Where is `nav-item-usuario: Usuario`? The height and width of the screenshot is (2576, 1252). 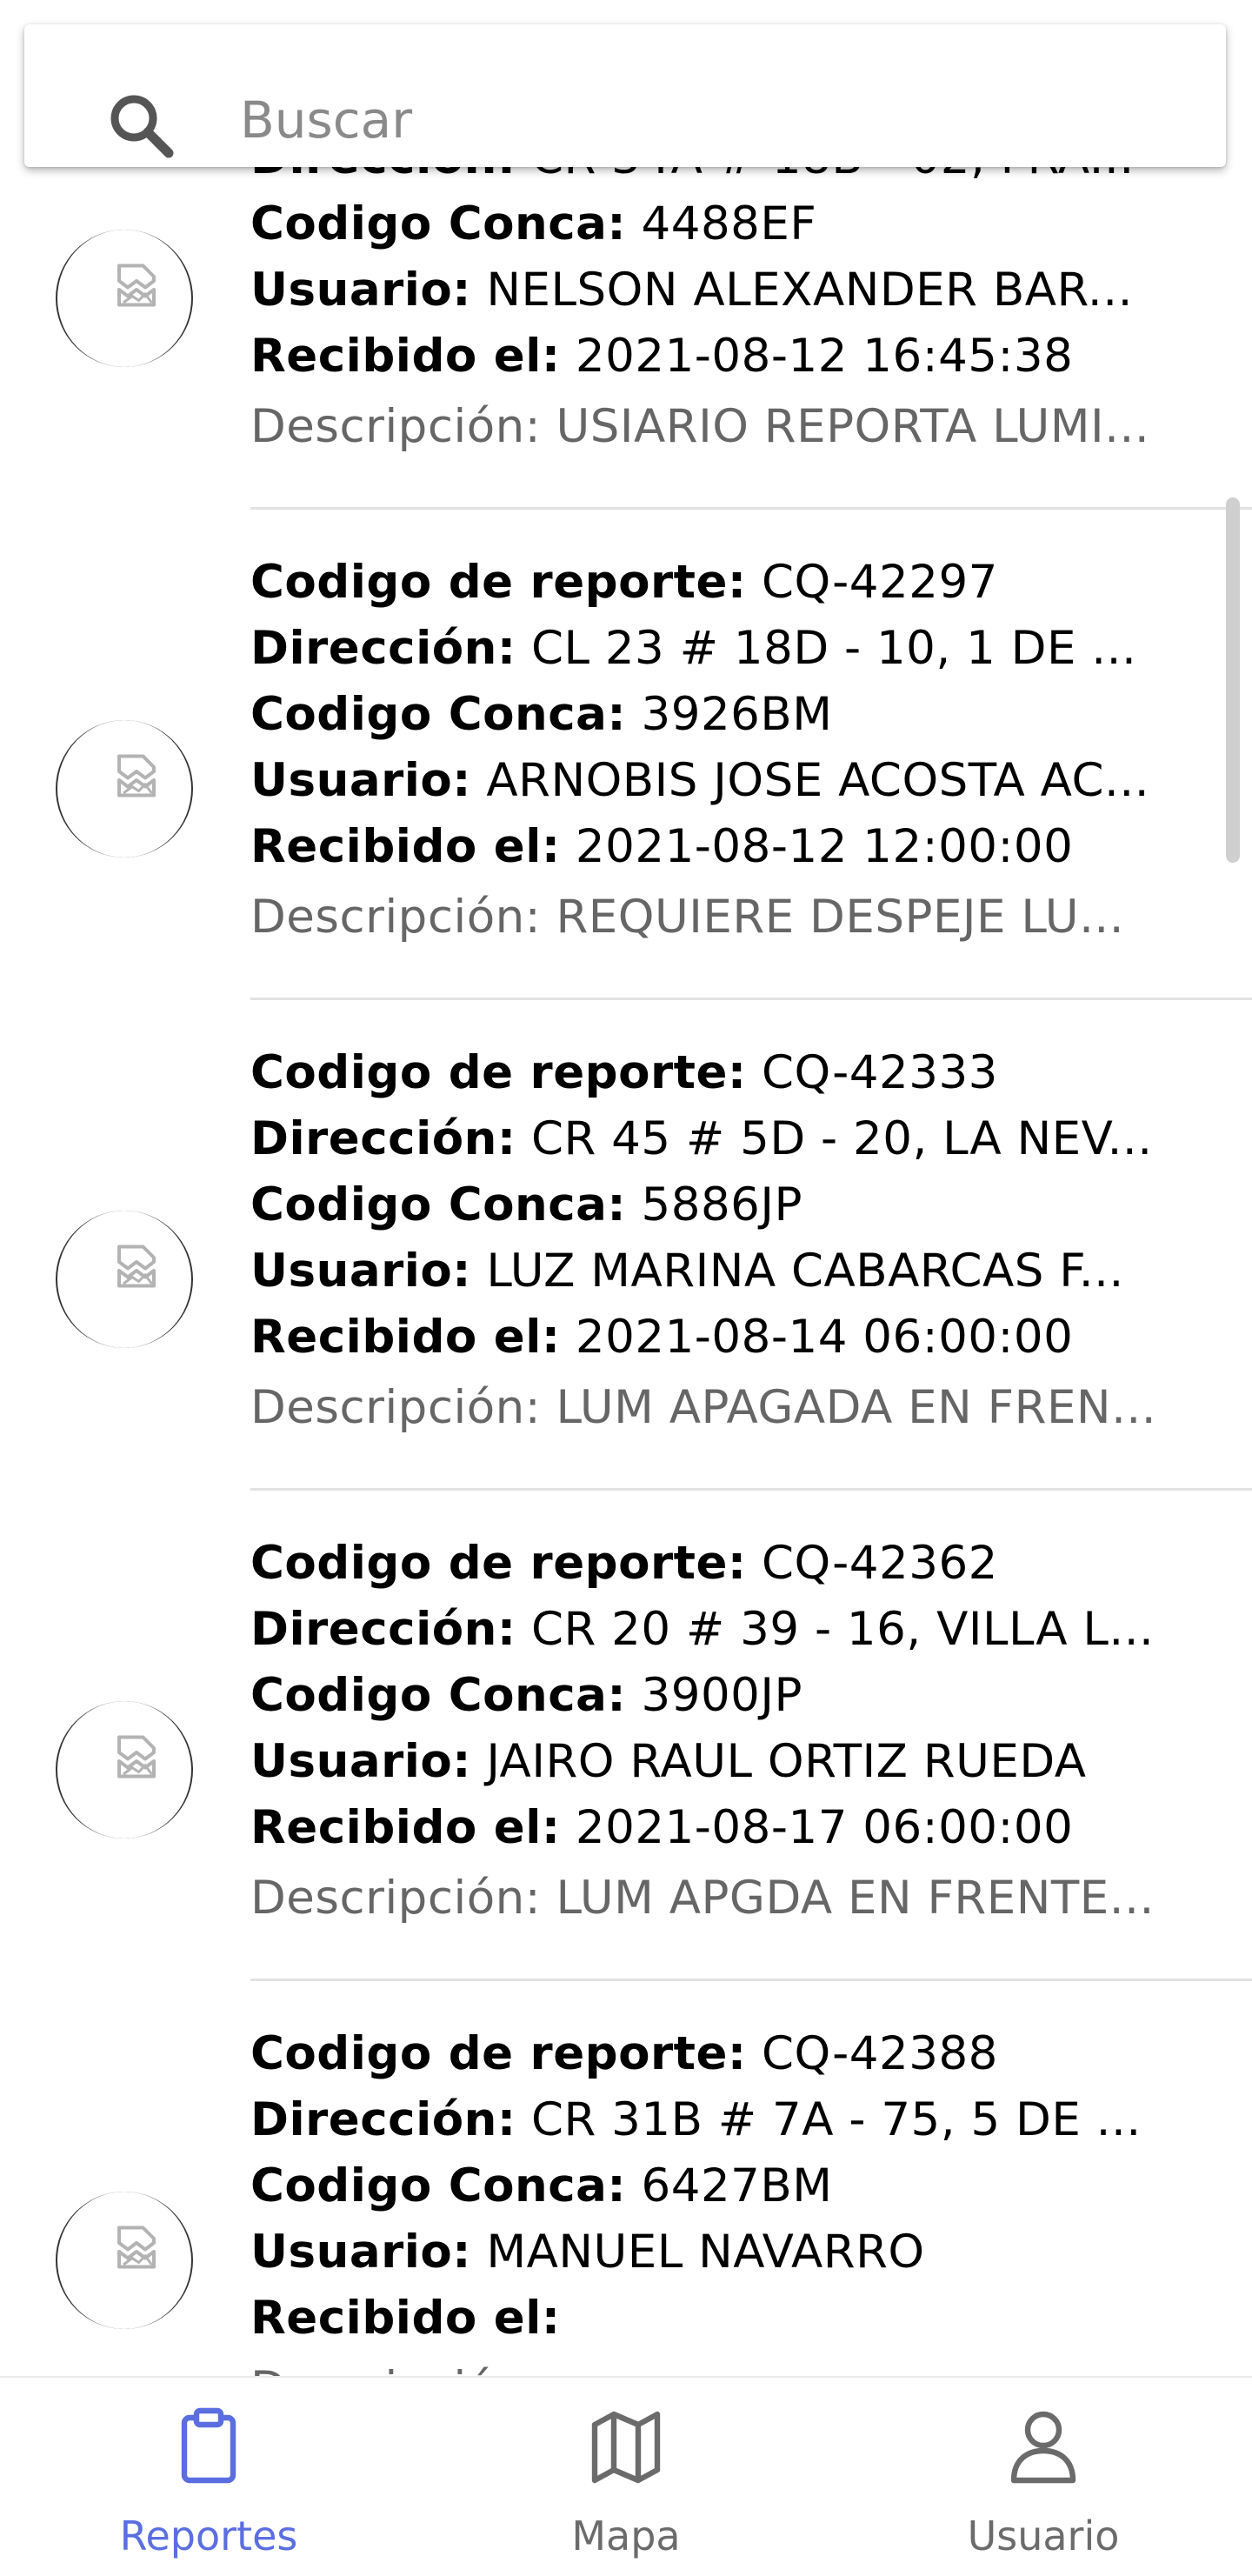 nav-item-usuario: Usuario is located at coordinates (1044, 2477).